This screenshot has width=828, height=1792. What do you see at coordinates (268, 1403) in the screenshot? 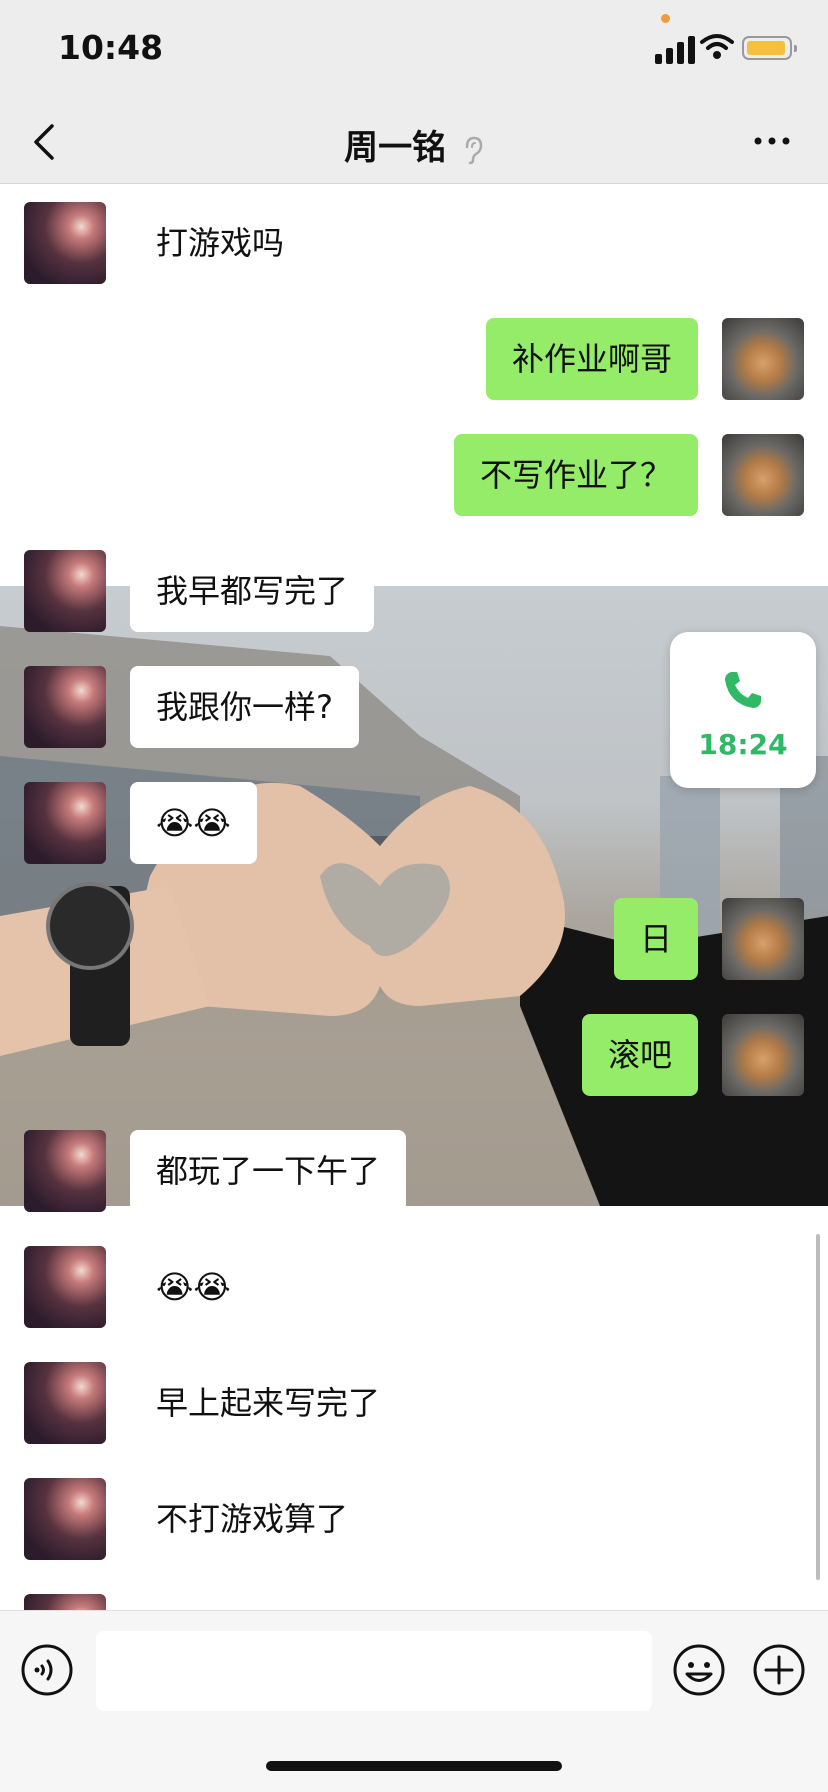
I see `received-message-bubble: 早上起来写完了` at bounding box center [268, 1403].